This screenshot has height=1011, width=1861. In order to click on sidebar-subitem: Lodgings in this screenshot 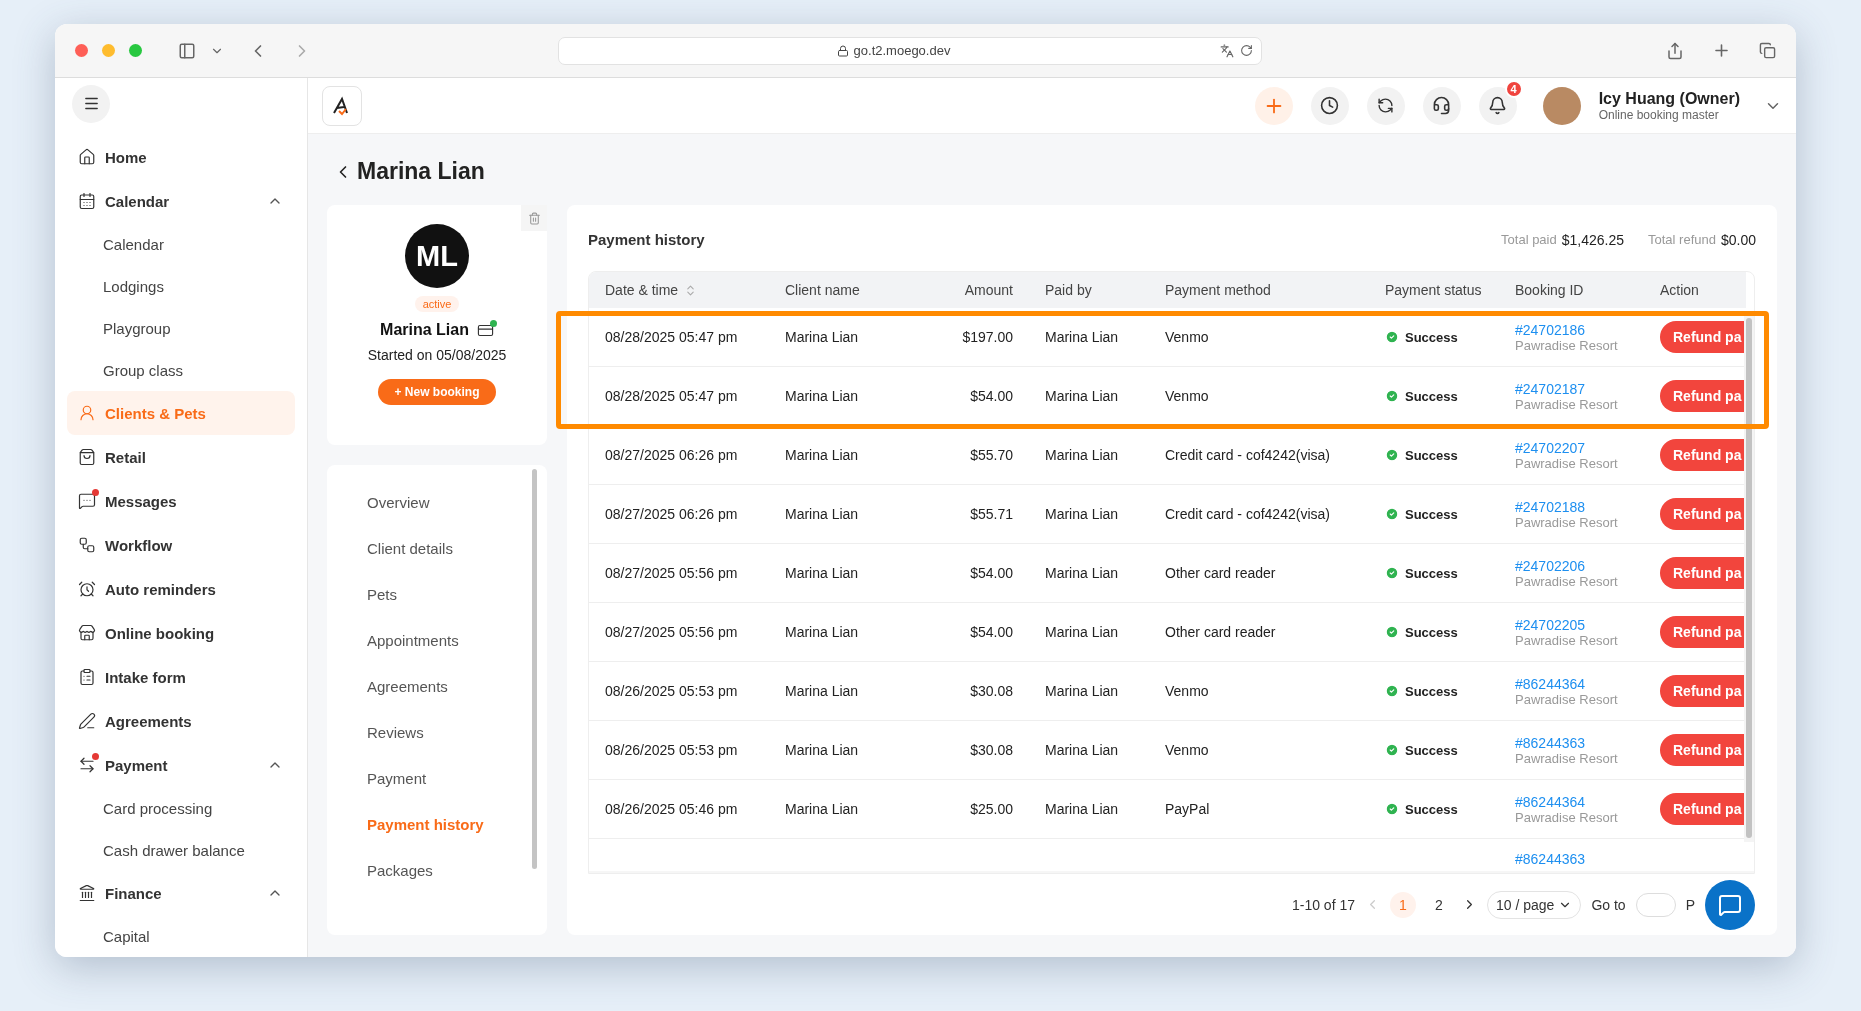, I will do `click(181, 286)`.